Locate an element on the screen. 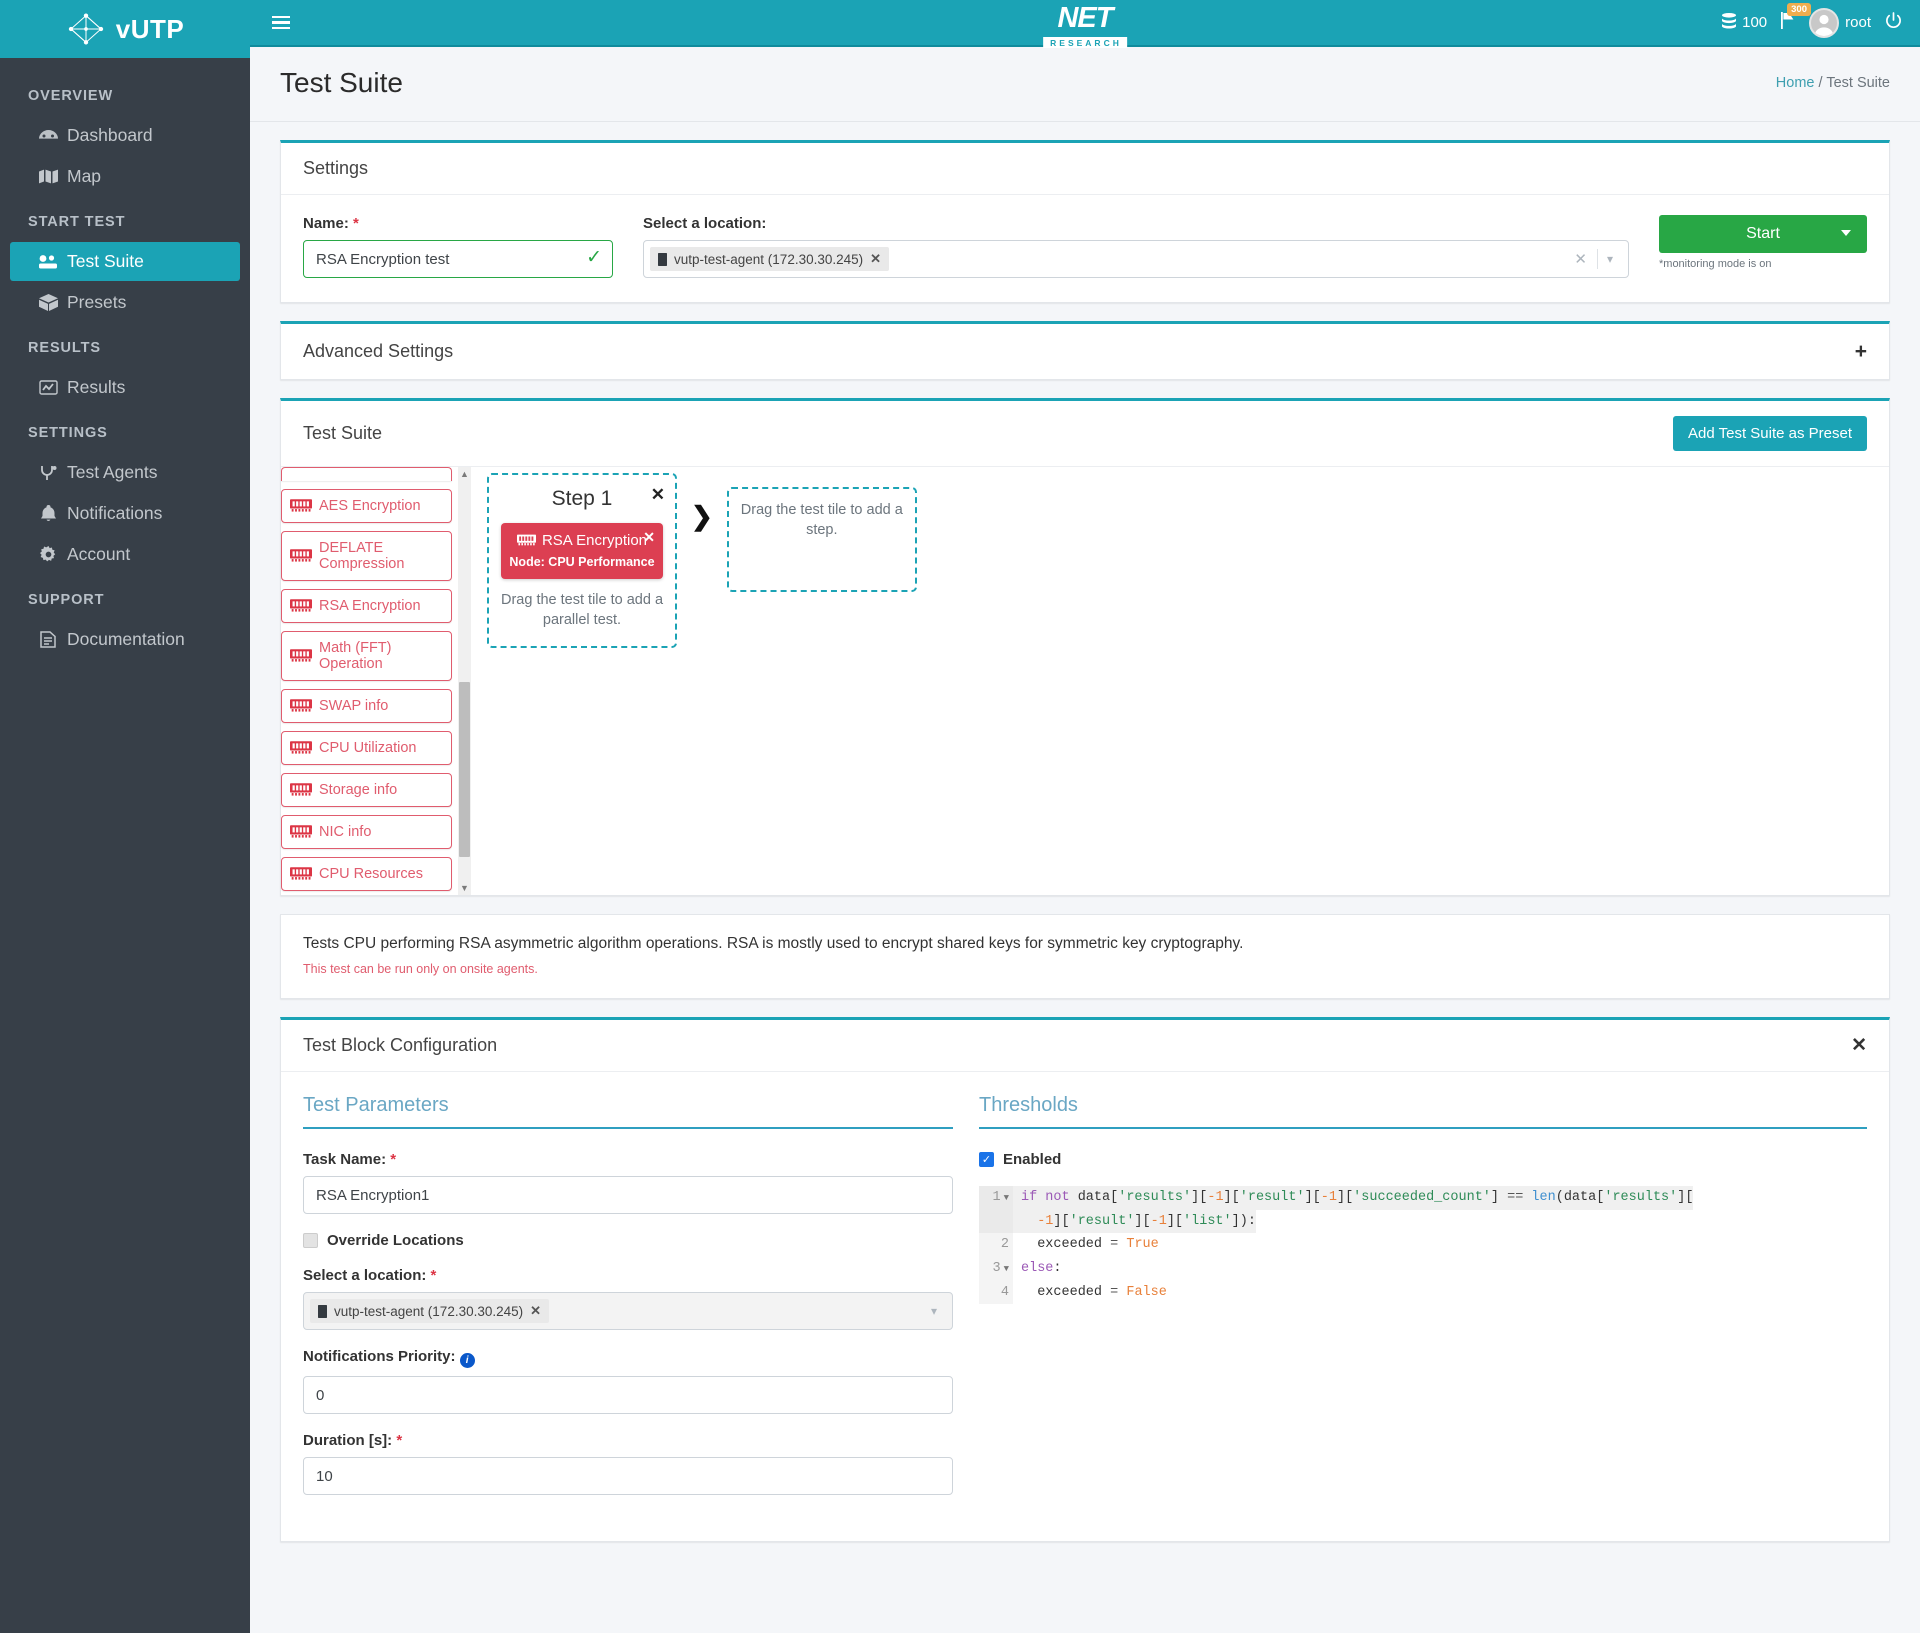 This screenshot has height=1633, width=1920. monitoring-note: *monitoring mode is on is located at coordinates (1715, 264).